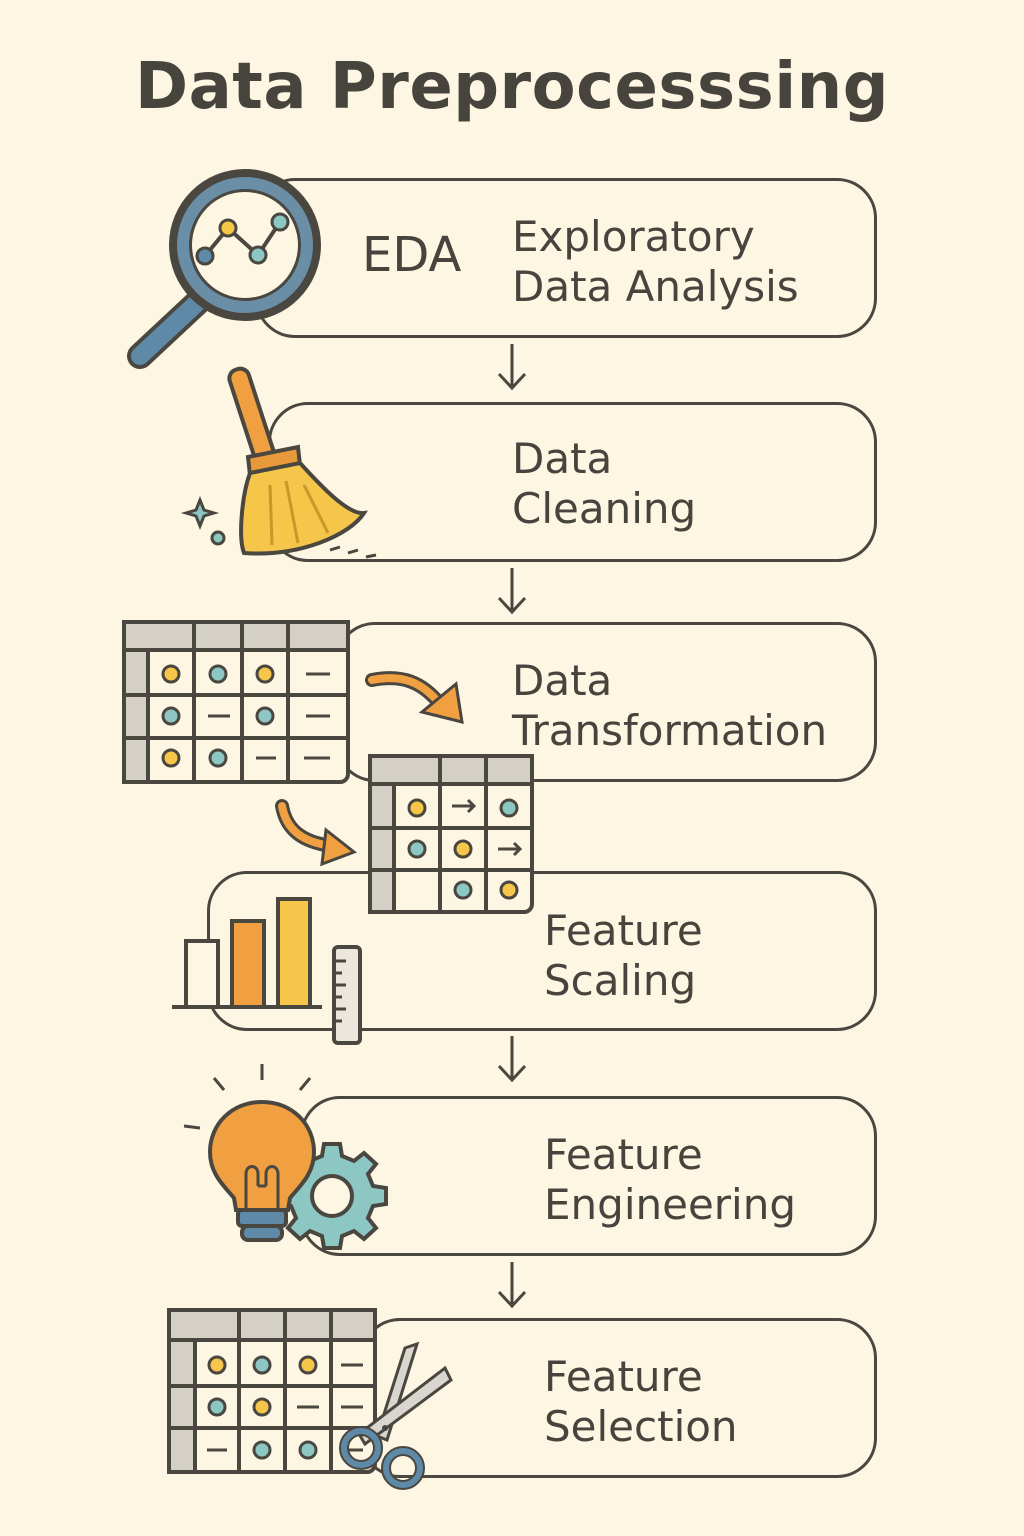 The width and height of the screenshot is (1024, 1536). Describe the element at coordinates (412, 255) in the screenshot. I see `step-abbr-eda: EDA` at that location.